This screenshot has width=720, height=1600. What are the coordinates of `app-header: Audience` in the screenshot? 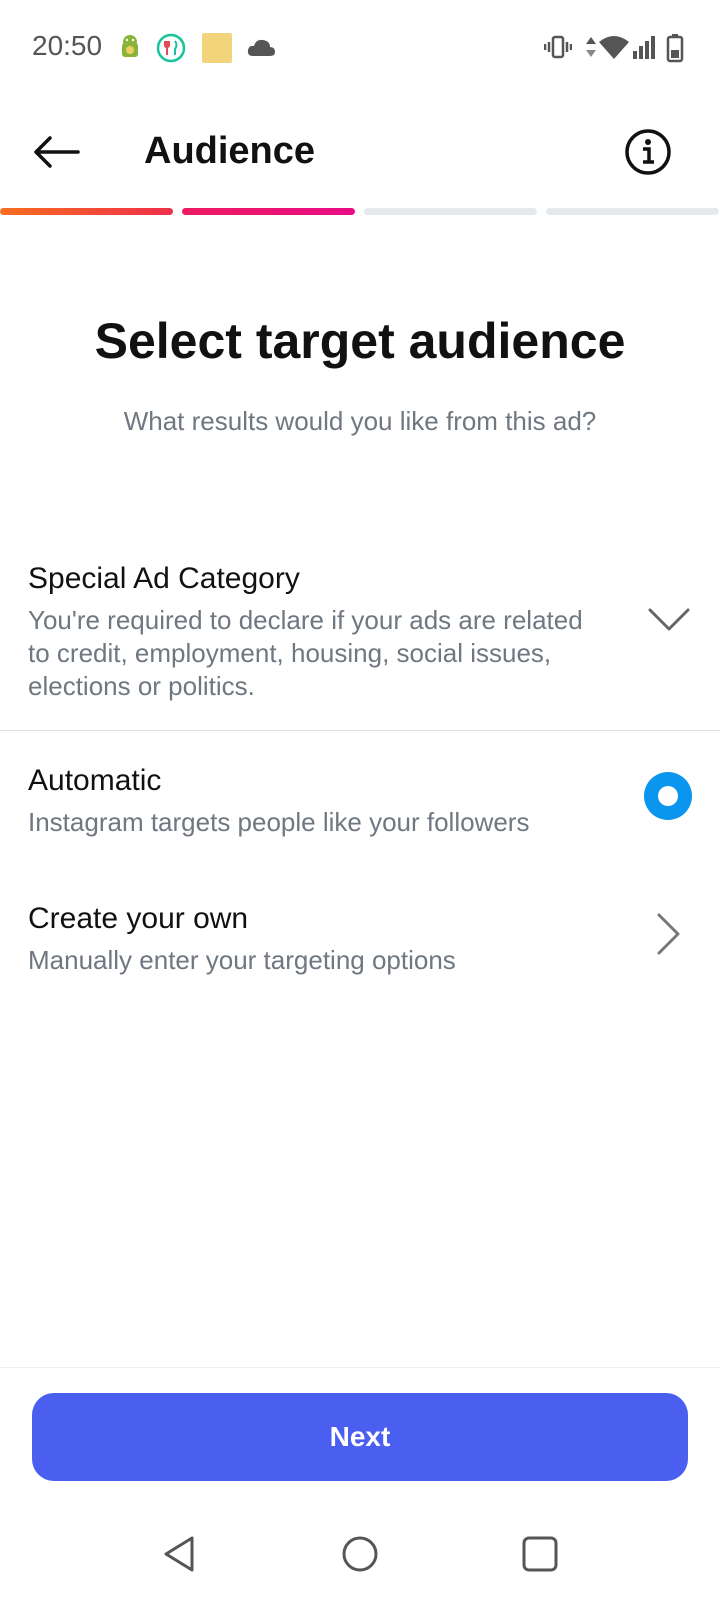 It's located at (360, 150).